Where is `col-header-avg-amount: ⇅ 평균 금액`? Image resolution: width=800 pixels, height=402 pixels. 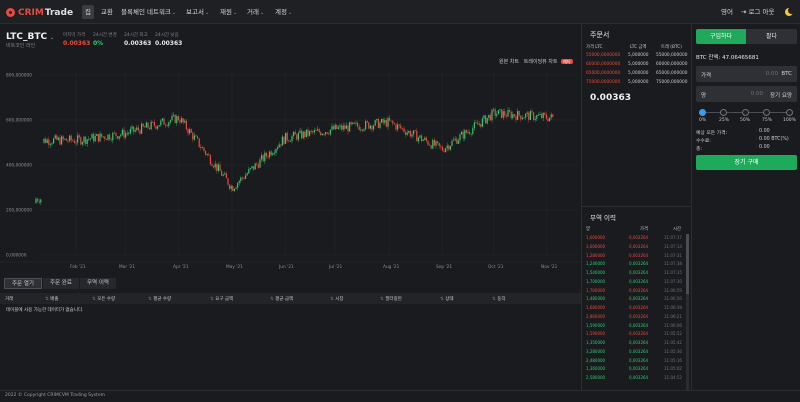 col-header-avg-amount: ⇅ 평균 금액 is located at coordinates (281, 299).